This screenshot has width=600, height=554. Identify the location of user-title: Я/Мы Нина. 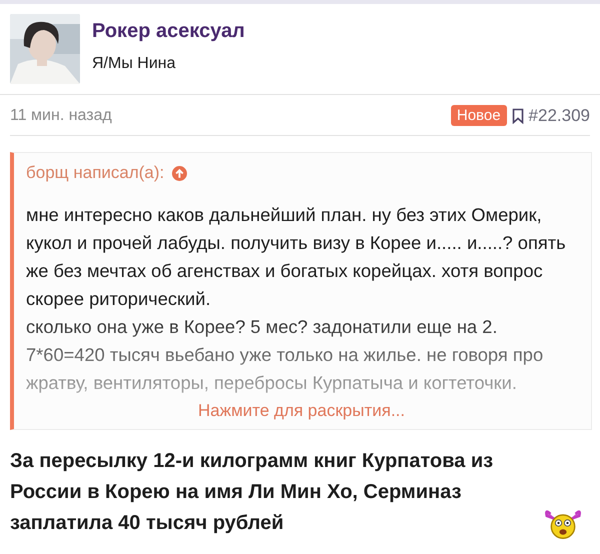
(134, 64).